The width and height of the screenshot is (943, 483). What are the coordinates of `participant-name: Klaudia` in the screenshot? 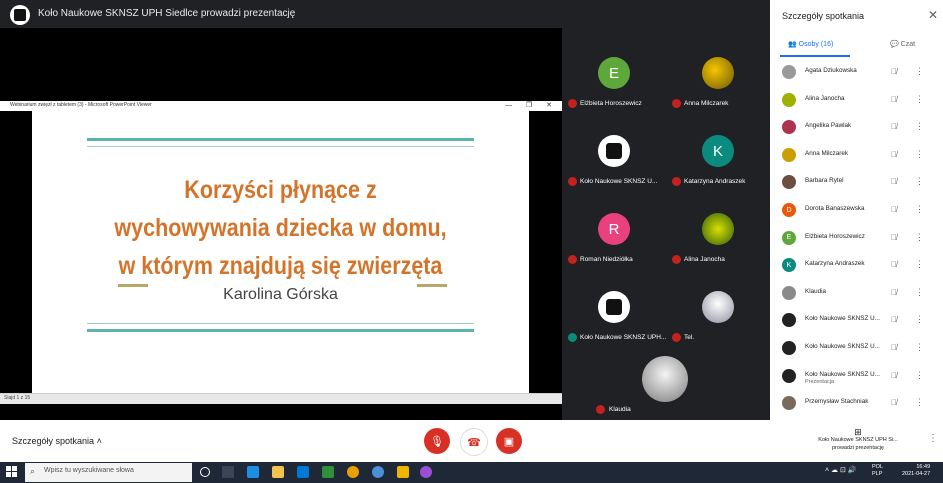 It's located at (620, 409).